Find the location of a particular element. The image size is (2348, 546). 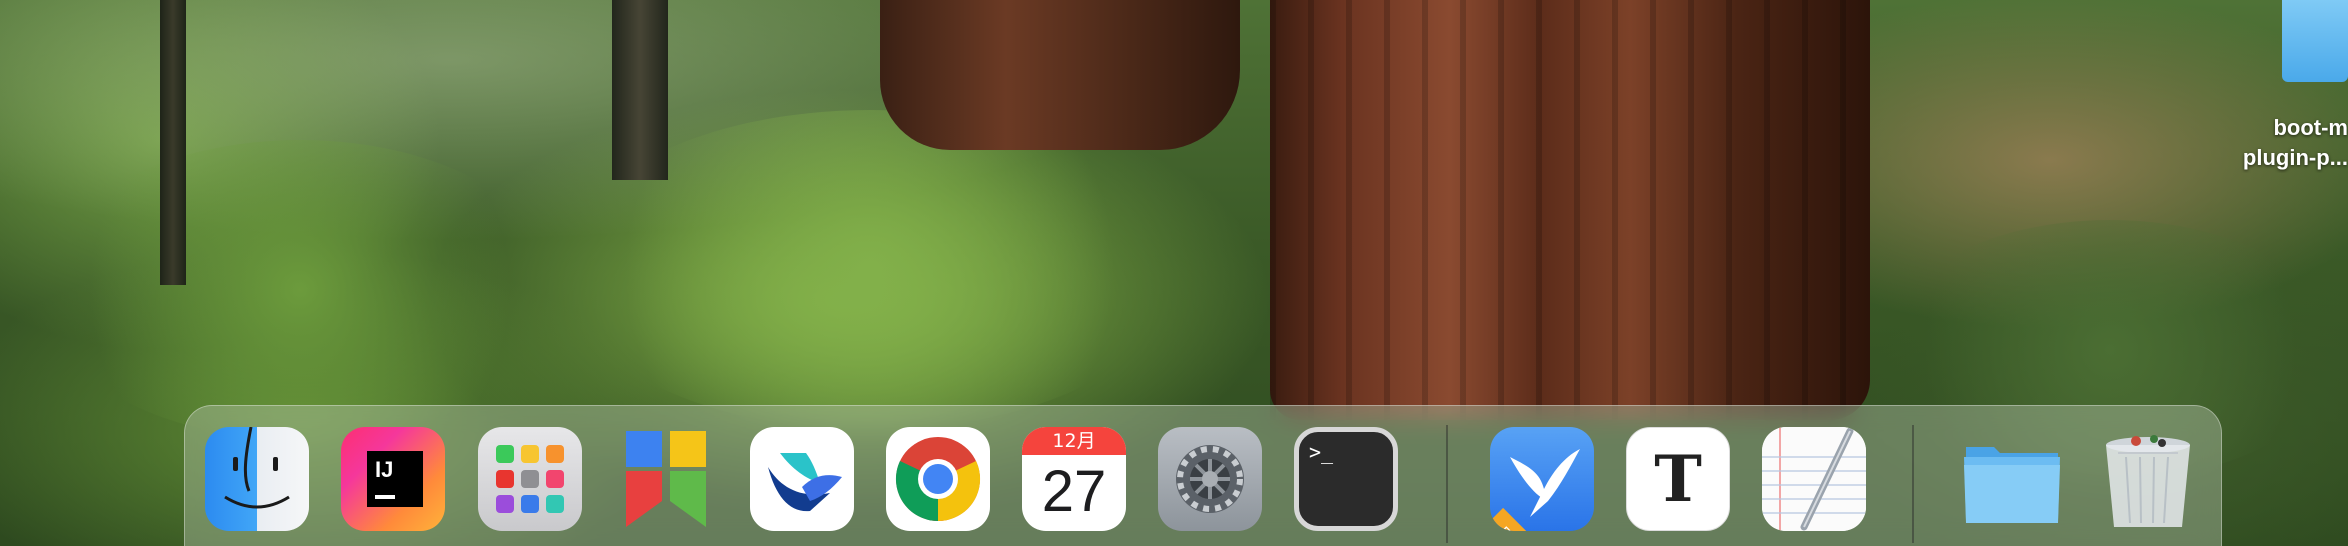

textedit-icon is located at coordinates (1814, 479).